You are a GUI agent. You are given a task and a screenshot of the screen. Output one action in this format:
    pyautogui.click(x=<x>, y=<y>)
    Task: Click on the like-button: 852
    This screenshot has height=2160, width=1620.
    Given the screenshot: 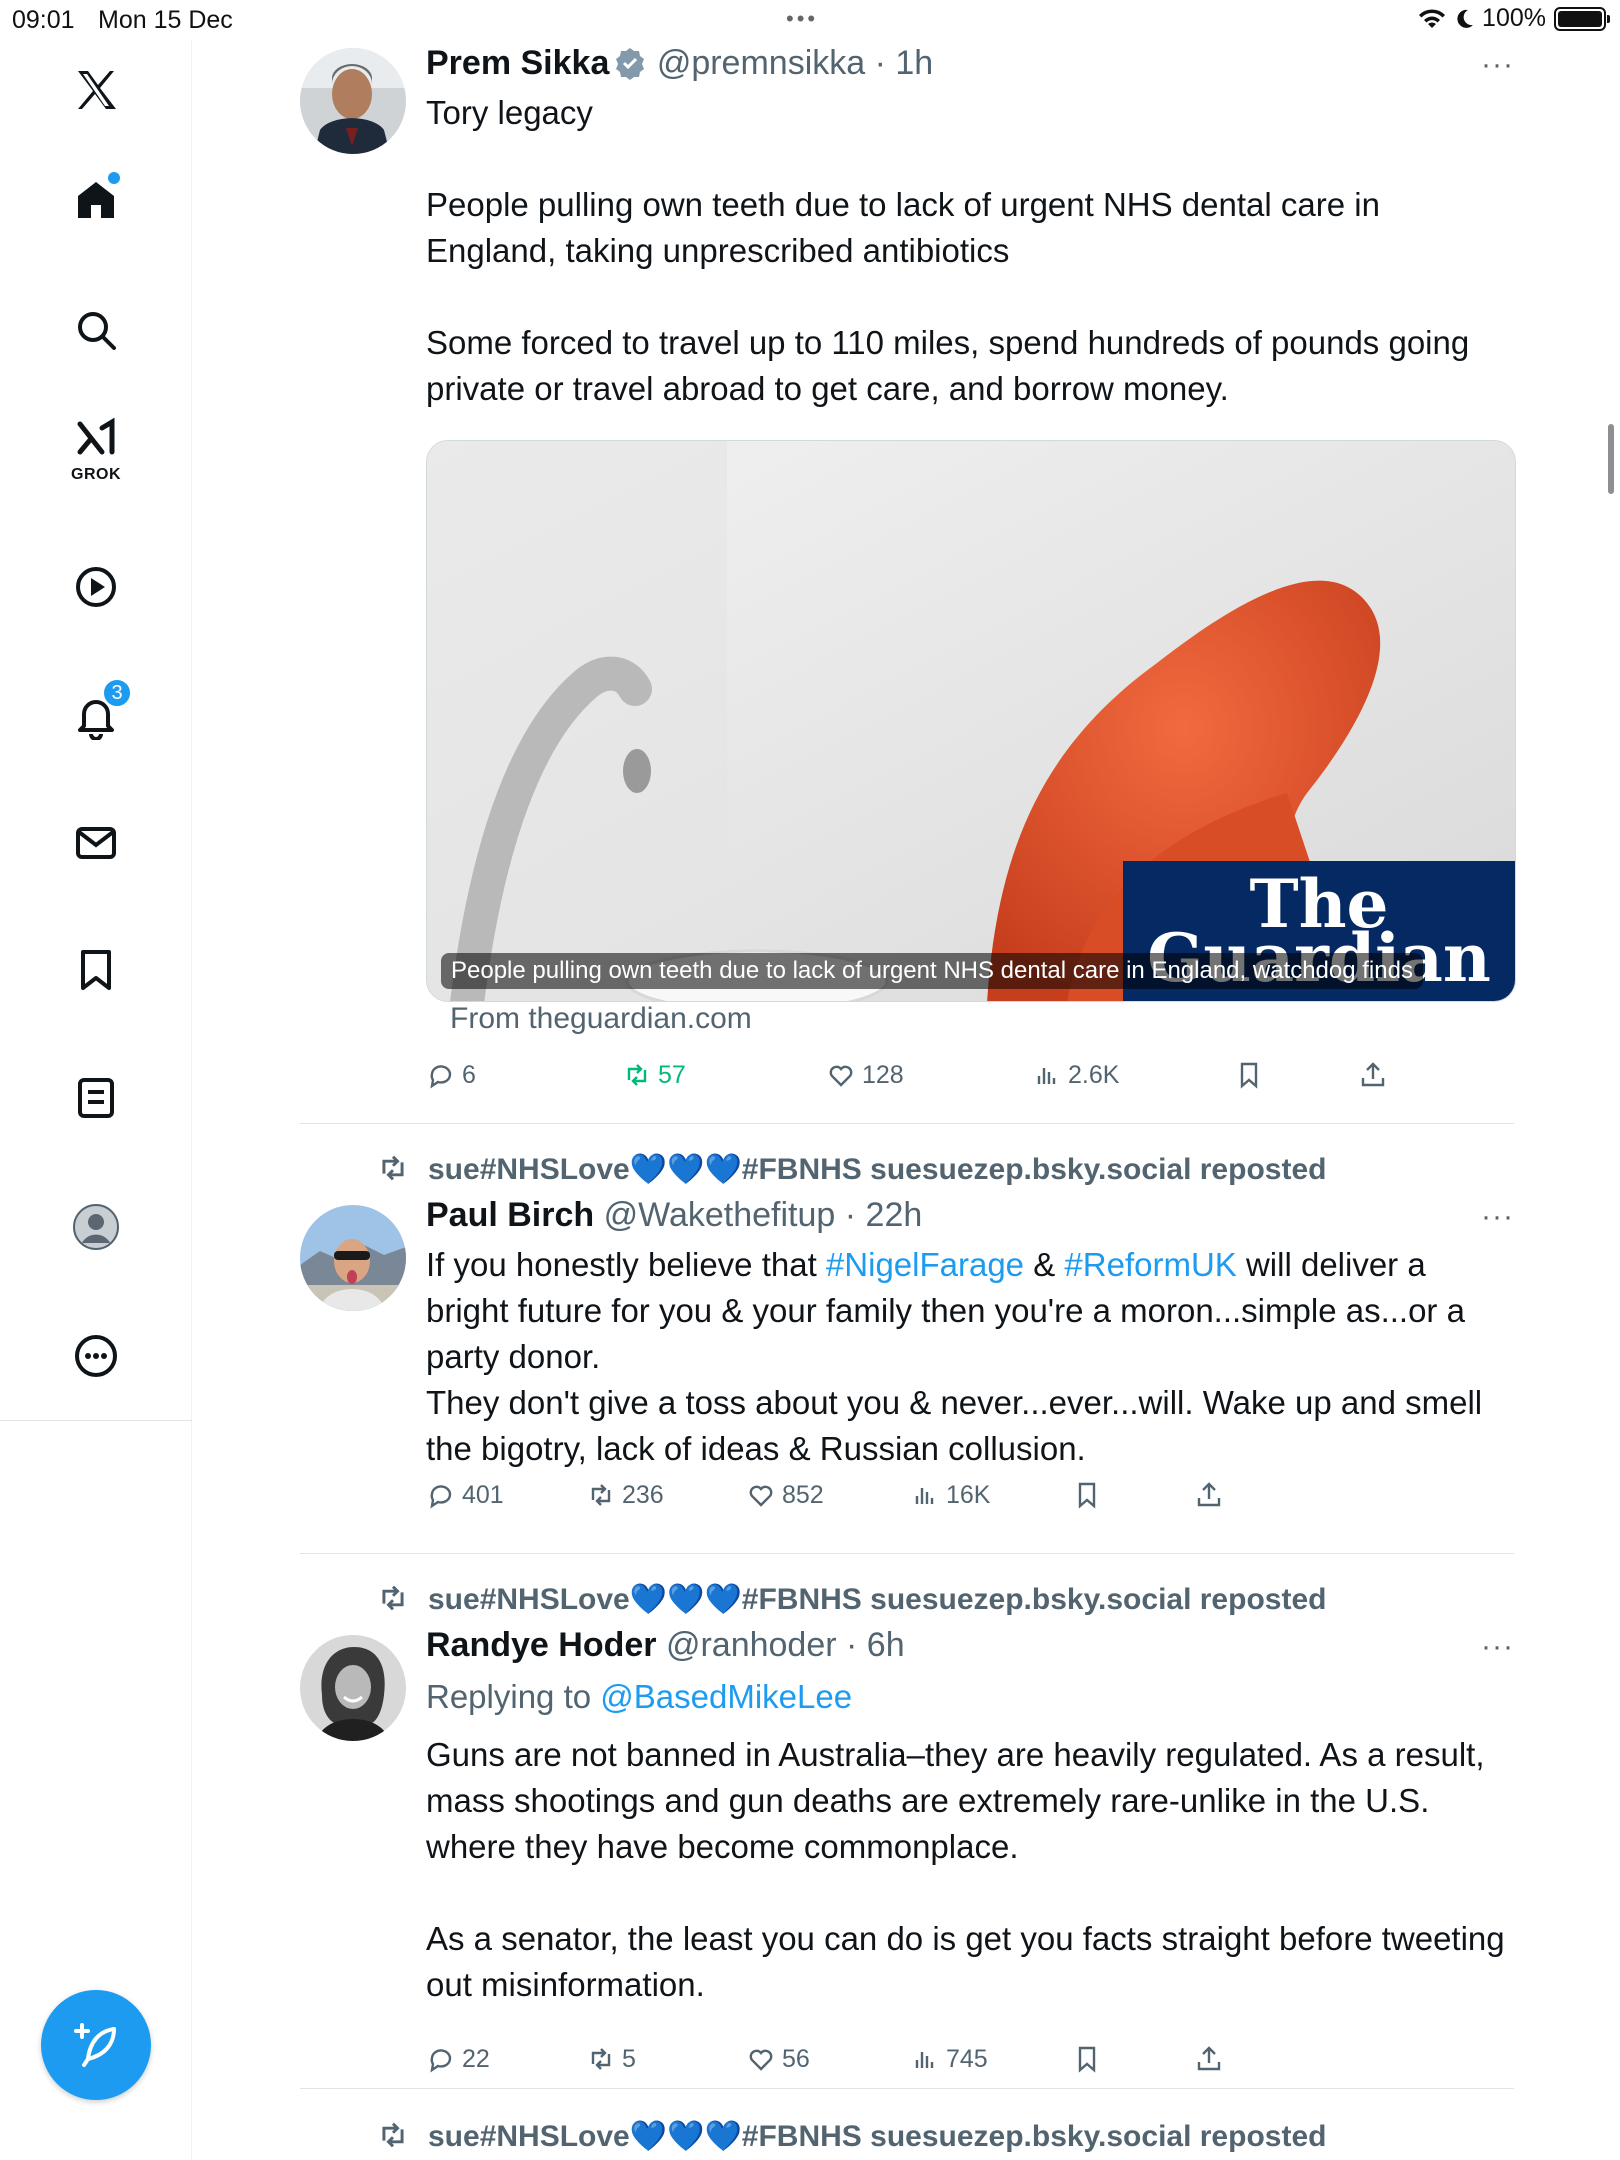 What is the action you would take?
    pyautogui.click(x=785, y=1495)
    